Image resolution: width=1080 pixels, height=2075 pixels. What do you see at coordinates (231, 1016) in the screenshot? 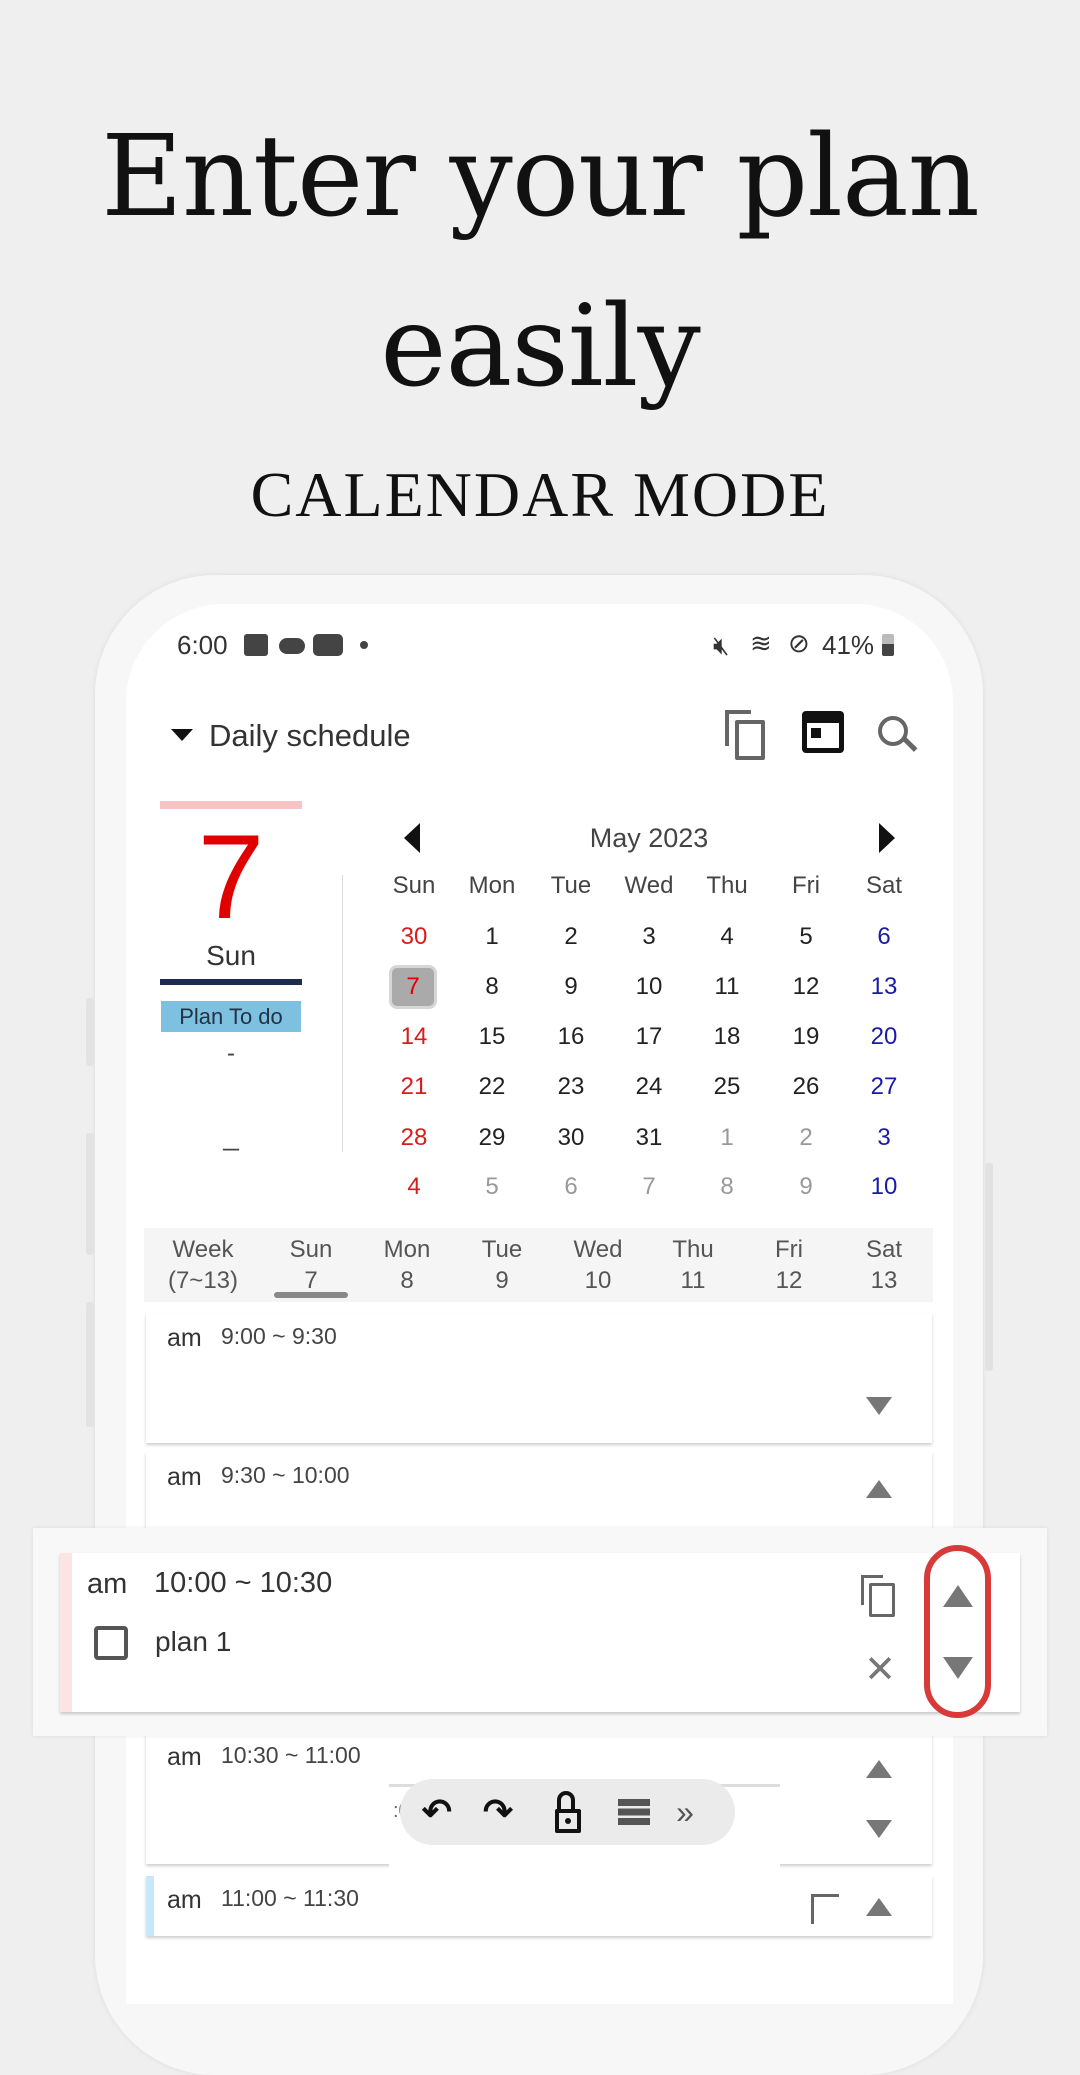
I see `plan-todo-badge: Plan To do` at bounding box center [231, 1016].